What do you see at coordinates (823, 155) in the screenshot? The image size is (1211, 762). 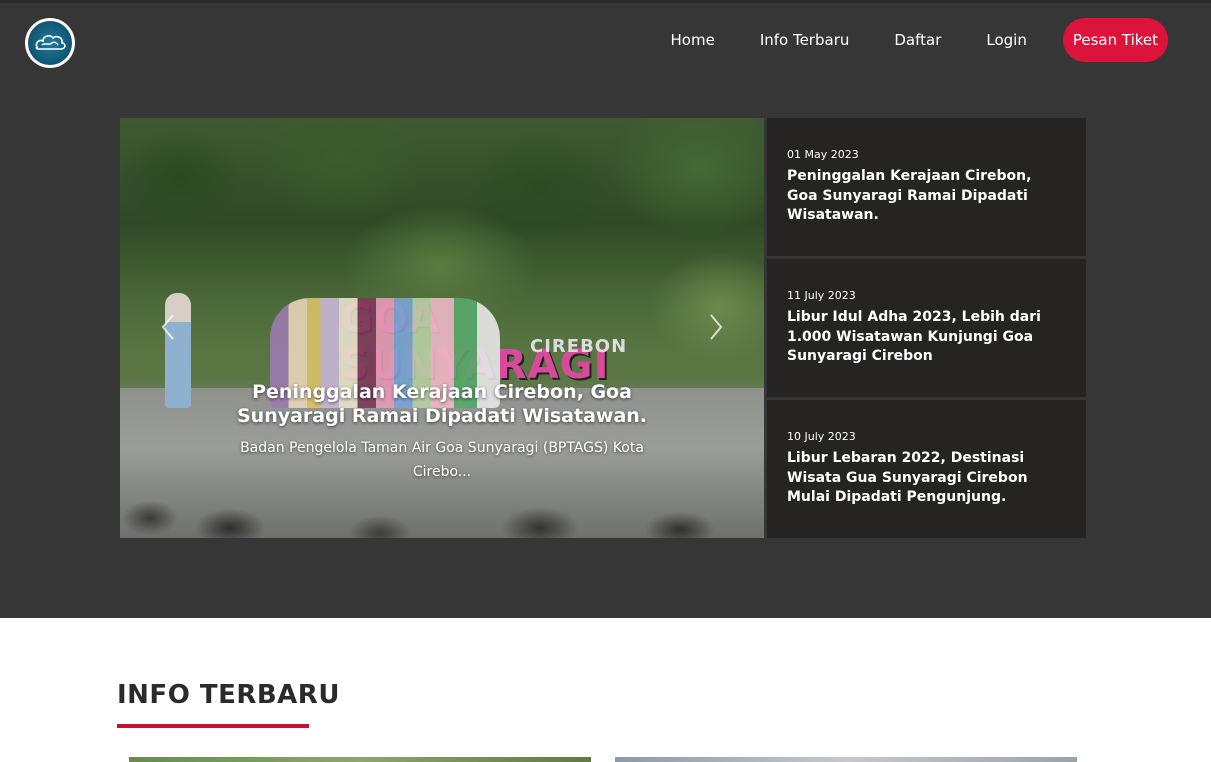 I see `news-date: 01 May 2023` at bounding box center [823, 155].